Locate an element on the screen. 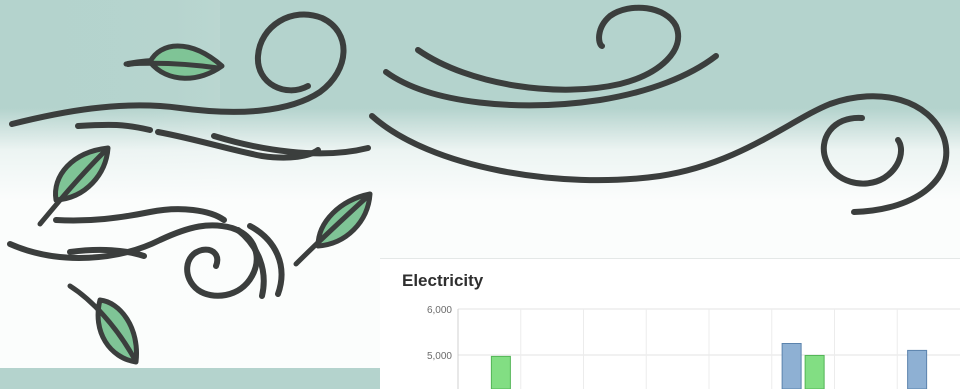  y-tick-label: 5,000 is located at coordinates (439, 356).